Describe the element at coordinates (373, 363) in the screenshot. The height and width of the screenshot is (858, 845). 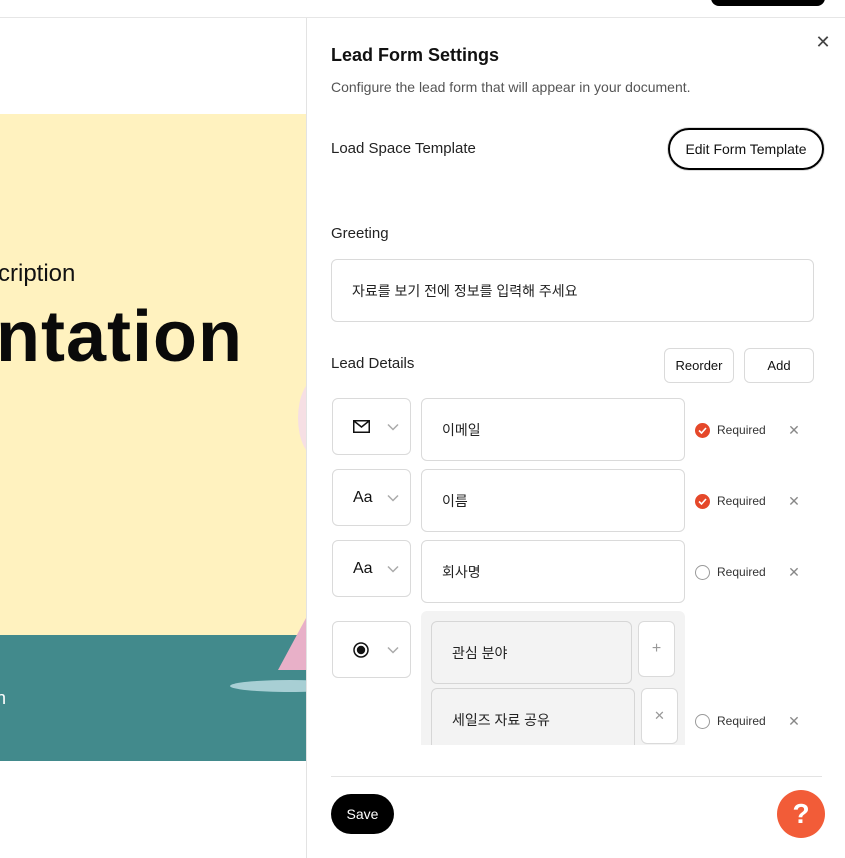
I see `lead-details-label: Lead Details` at that location.